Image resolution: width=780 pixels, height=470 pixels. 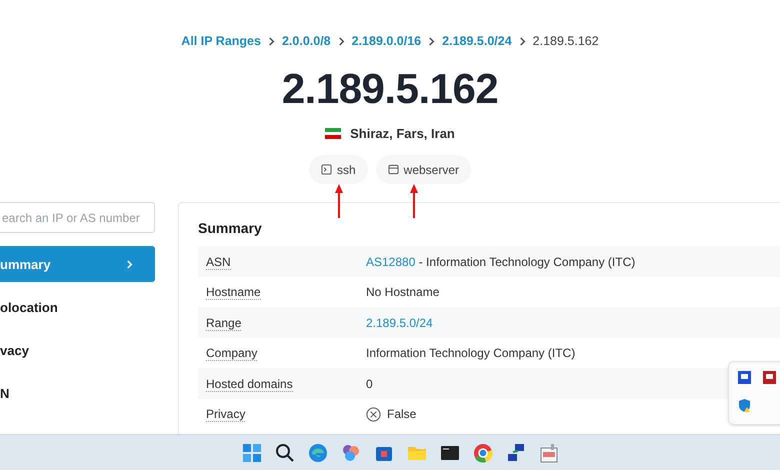 I want to click on breadcrumb-link: 2.189.5.0/24, so click(x=477, y=41).